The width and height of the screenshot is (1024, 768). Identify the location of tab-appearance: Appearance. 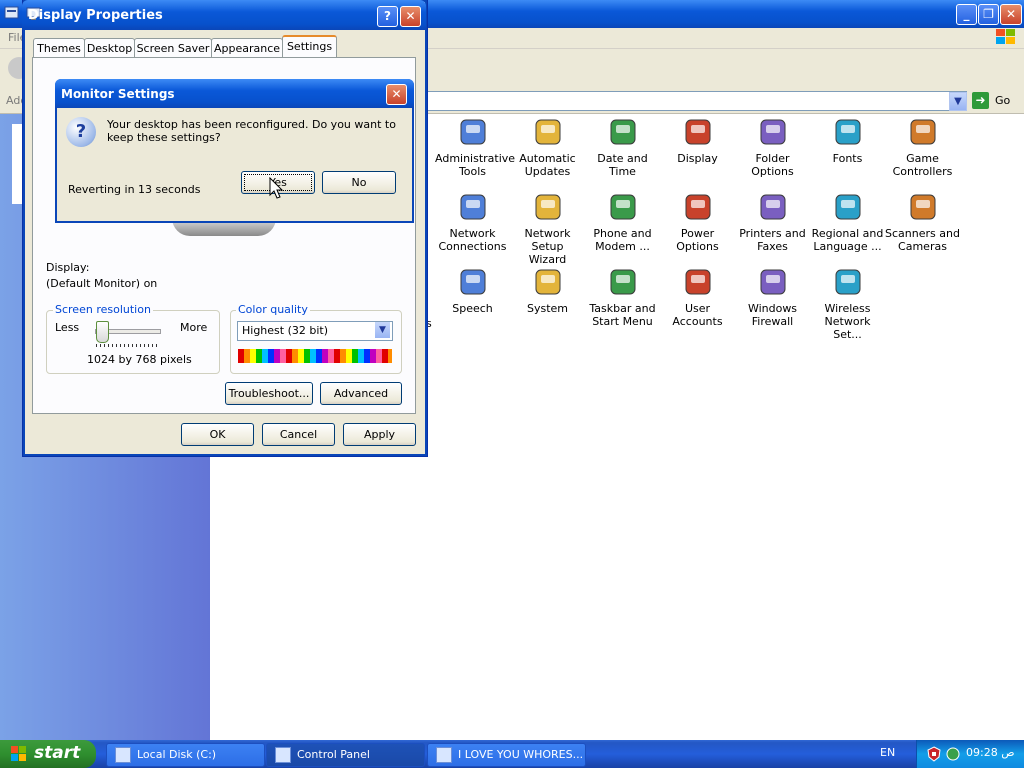
(247, 48).